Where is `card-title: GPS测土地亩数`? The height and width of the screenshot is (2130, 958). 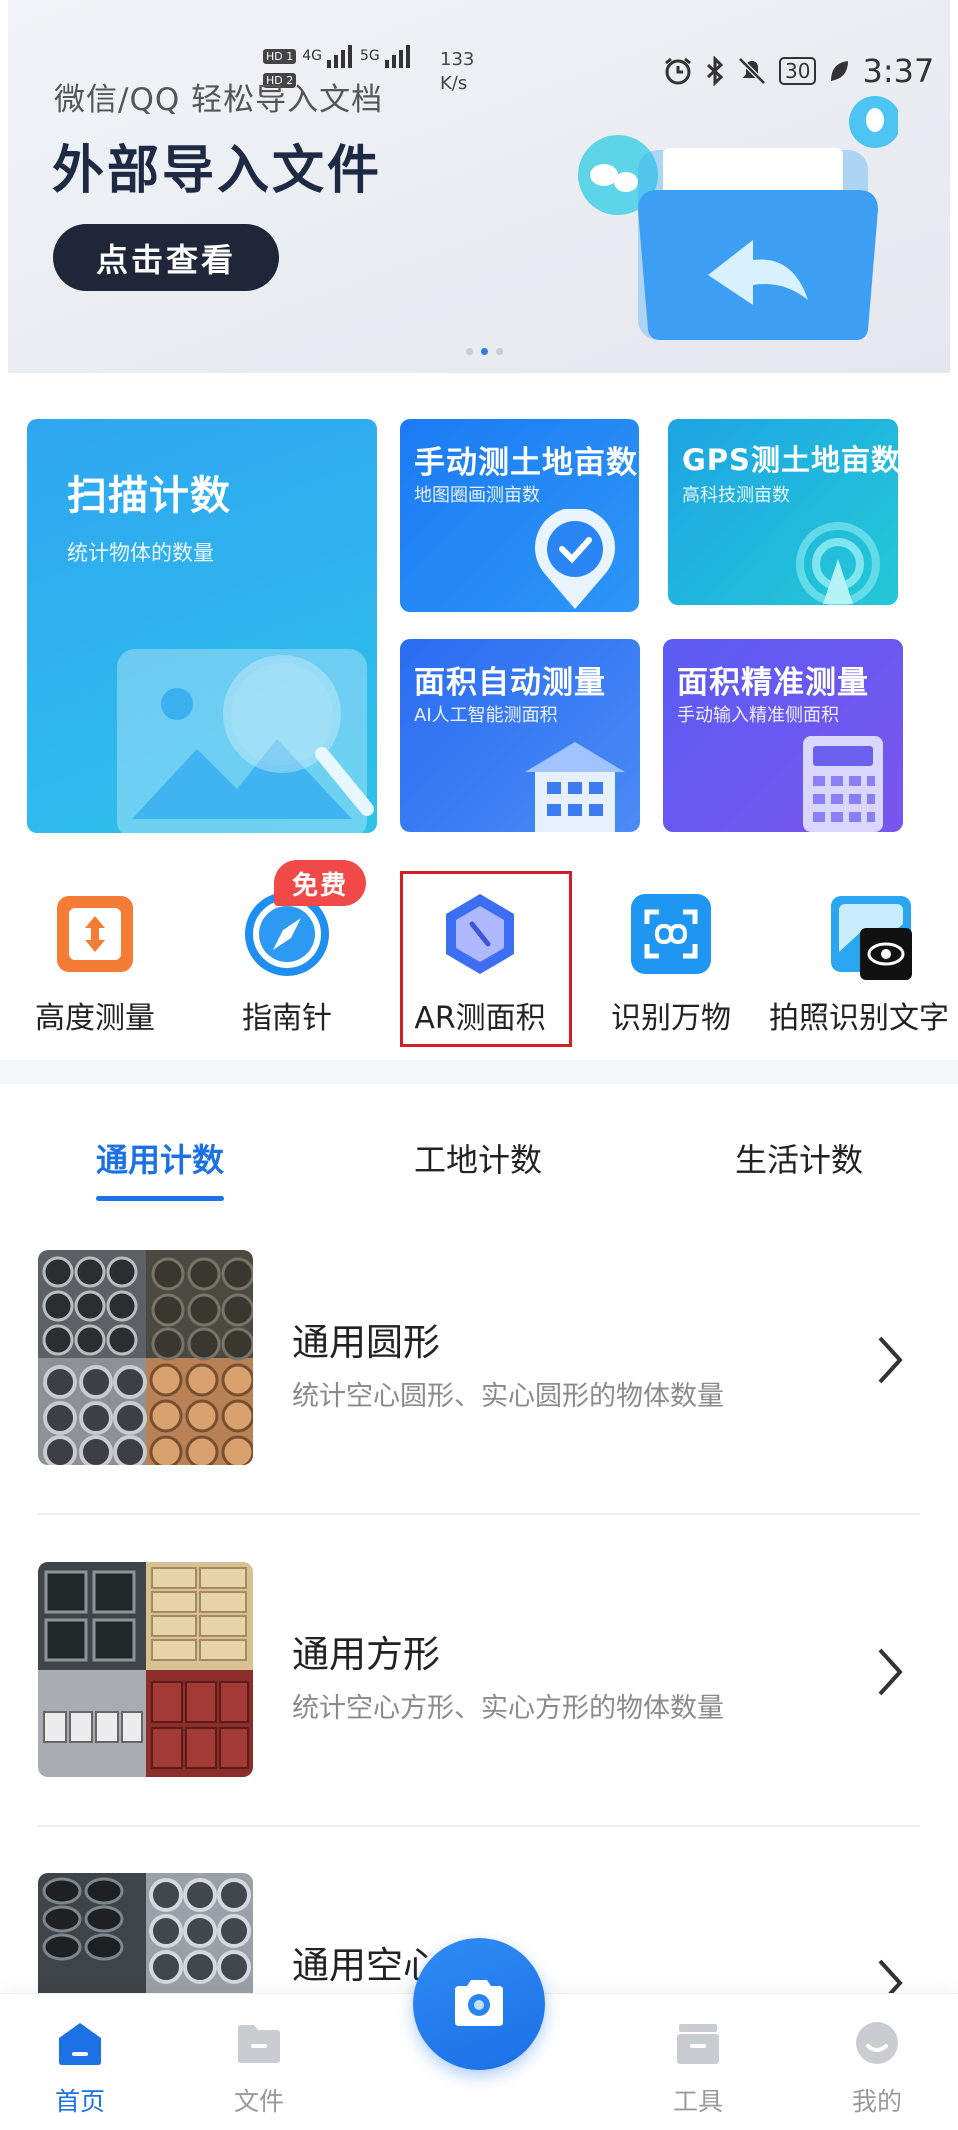
card-title: GPS测土地亩数 is located at coordinates (790, 460).